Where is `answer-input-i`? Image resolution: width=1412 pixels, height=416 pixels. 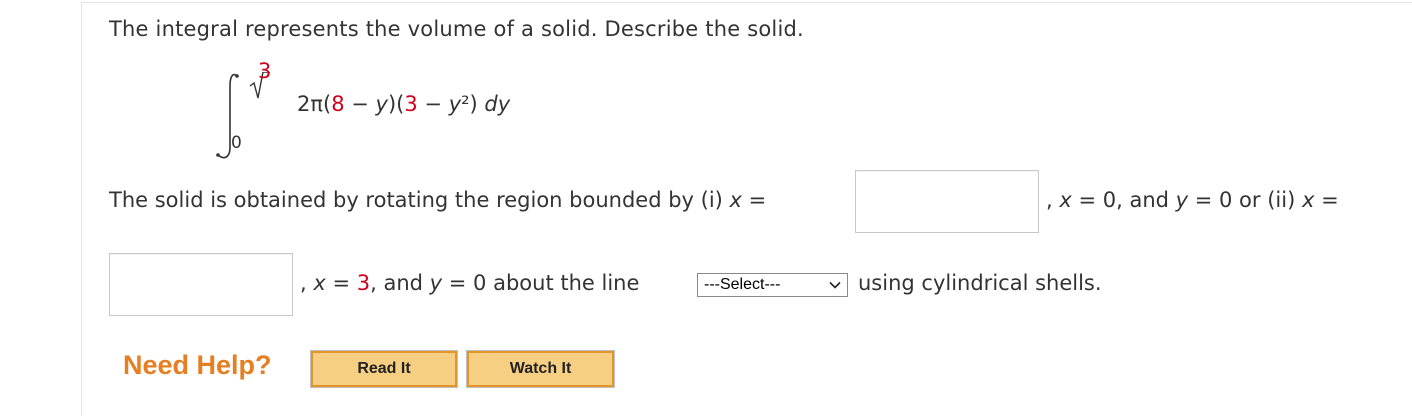
answer-input-i is located at coordinates (947, 201).